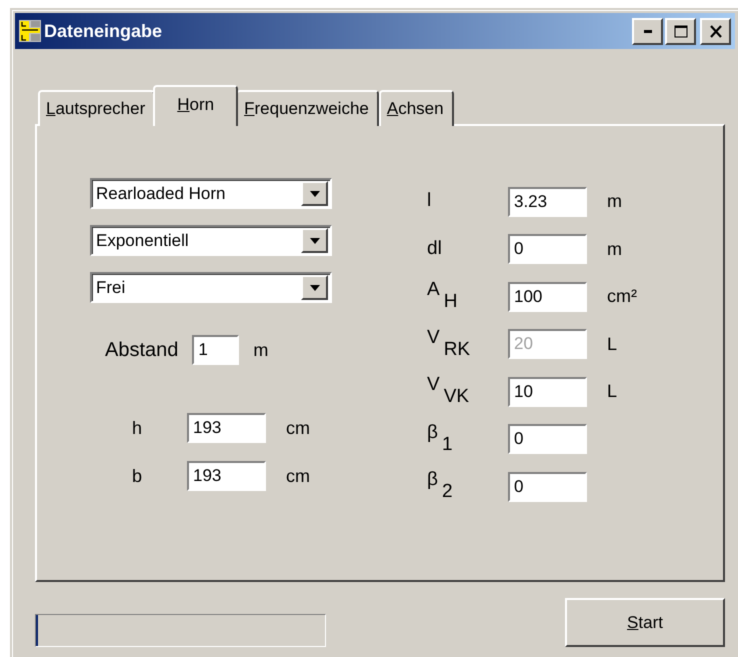 The height and width of the screenshot is (657, 738). What do you see at coordinates (195, 105) in the screenshot?
I see `tab: Horn` at bounding box center [195, 105].